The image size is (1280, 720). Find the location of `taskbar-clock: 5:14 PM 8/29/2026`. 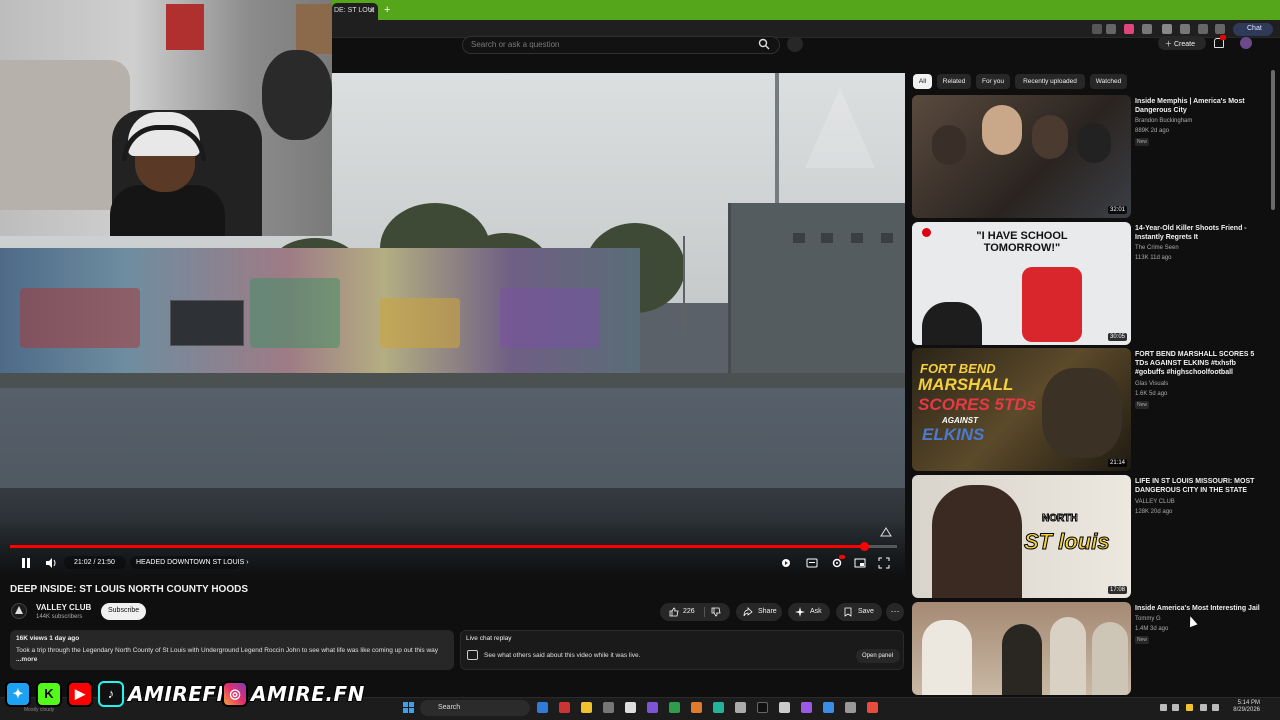

taskbar-clock: 5:14 PM 8/29/2026 is located at coordinates (1243, 707).